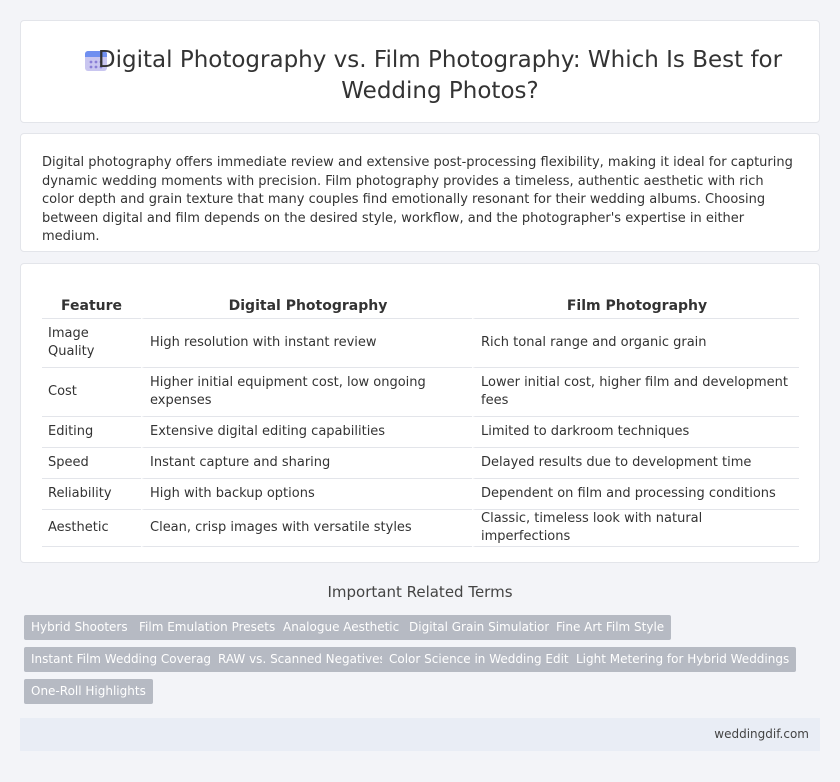  I want to click on feature-cell: Aesthetic, so click(91, 528).